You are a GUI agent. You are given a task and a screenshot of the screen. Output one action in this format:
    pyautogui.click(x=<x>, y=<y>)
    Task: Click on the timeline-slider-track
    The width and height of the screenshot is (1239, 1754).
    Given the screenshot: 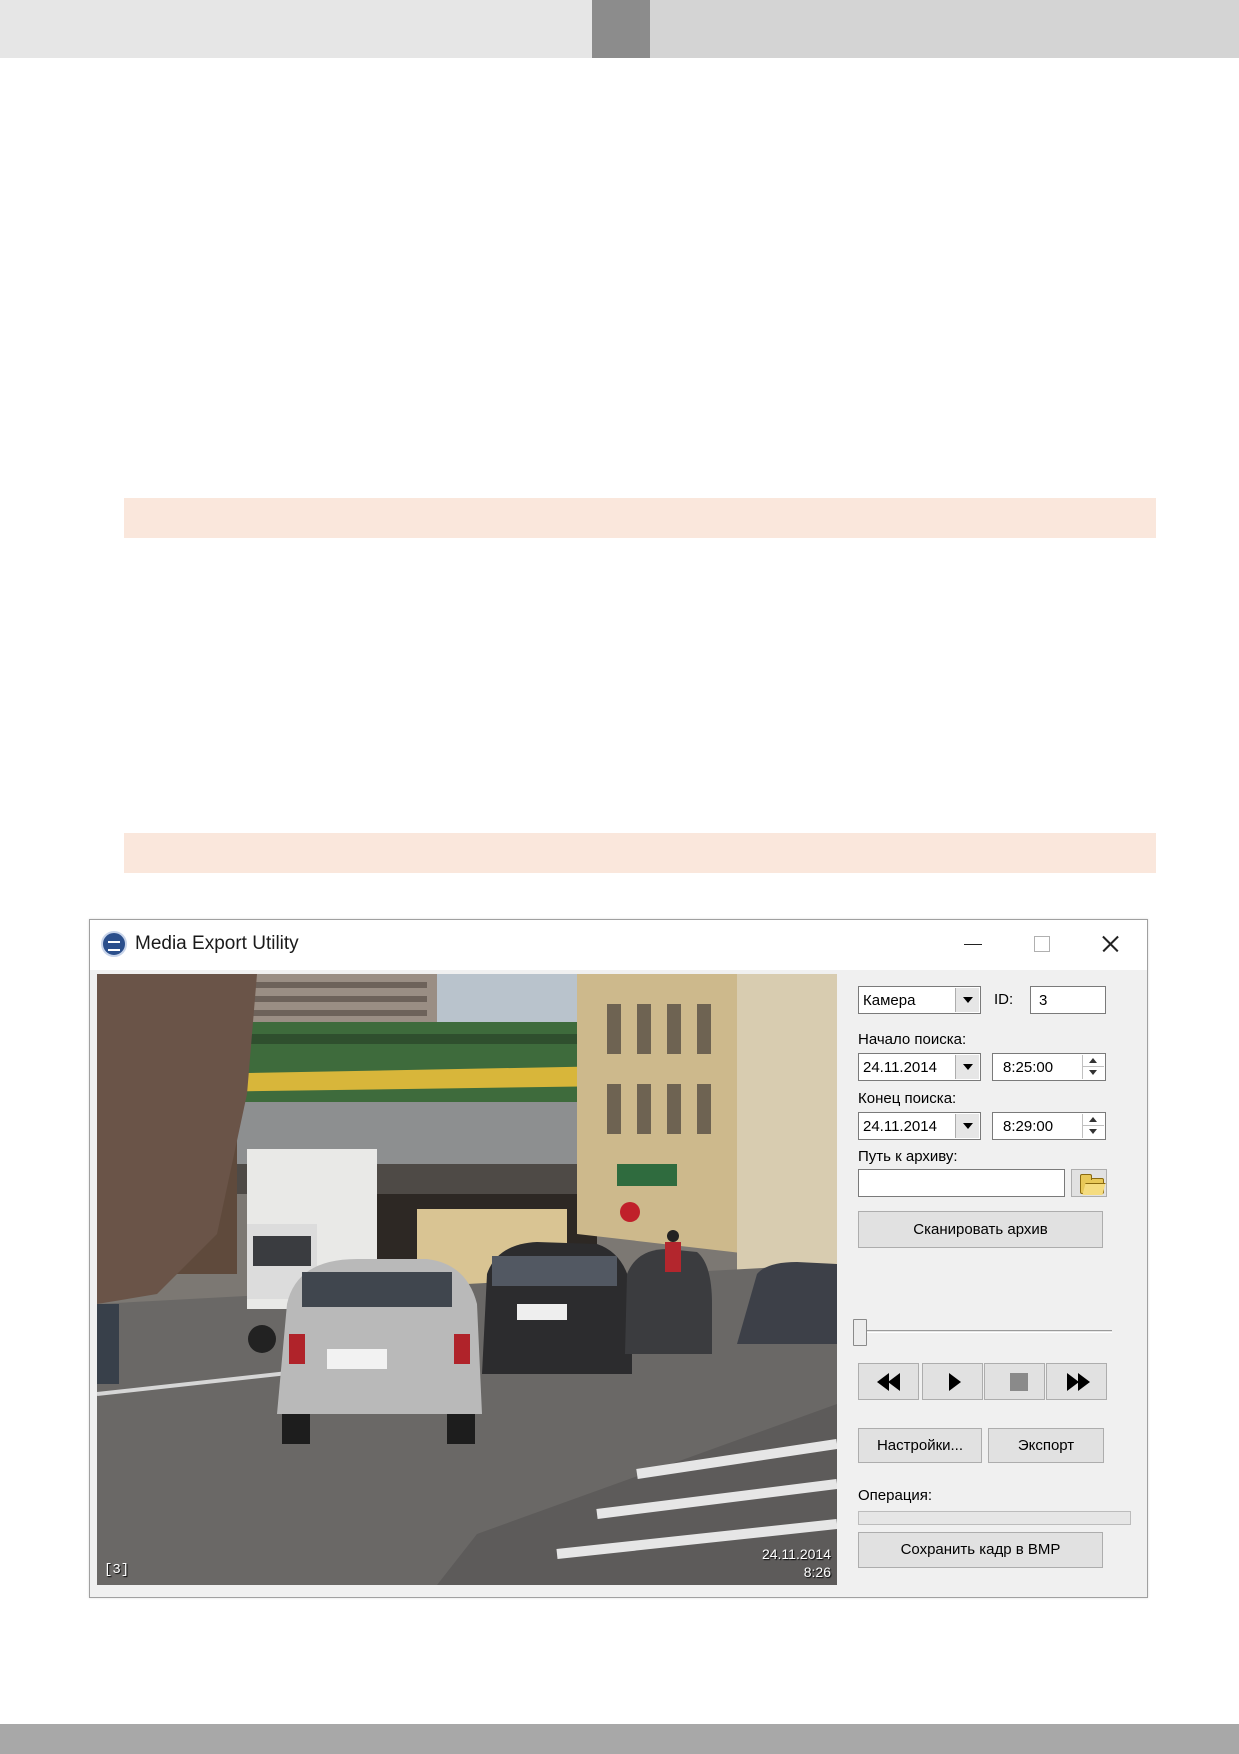 What is the action you would take?
    pyautogui.click(x=988, y=1331)
    